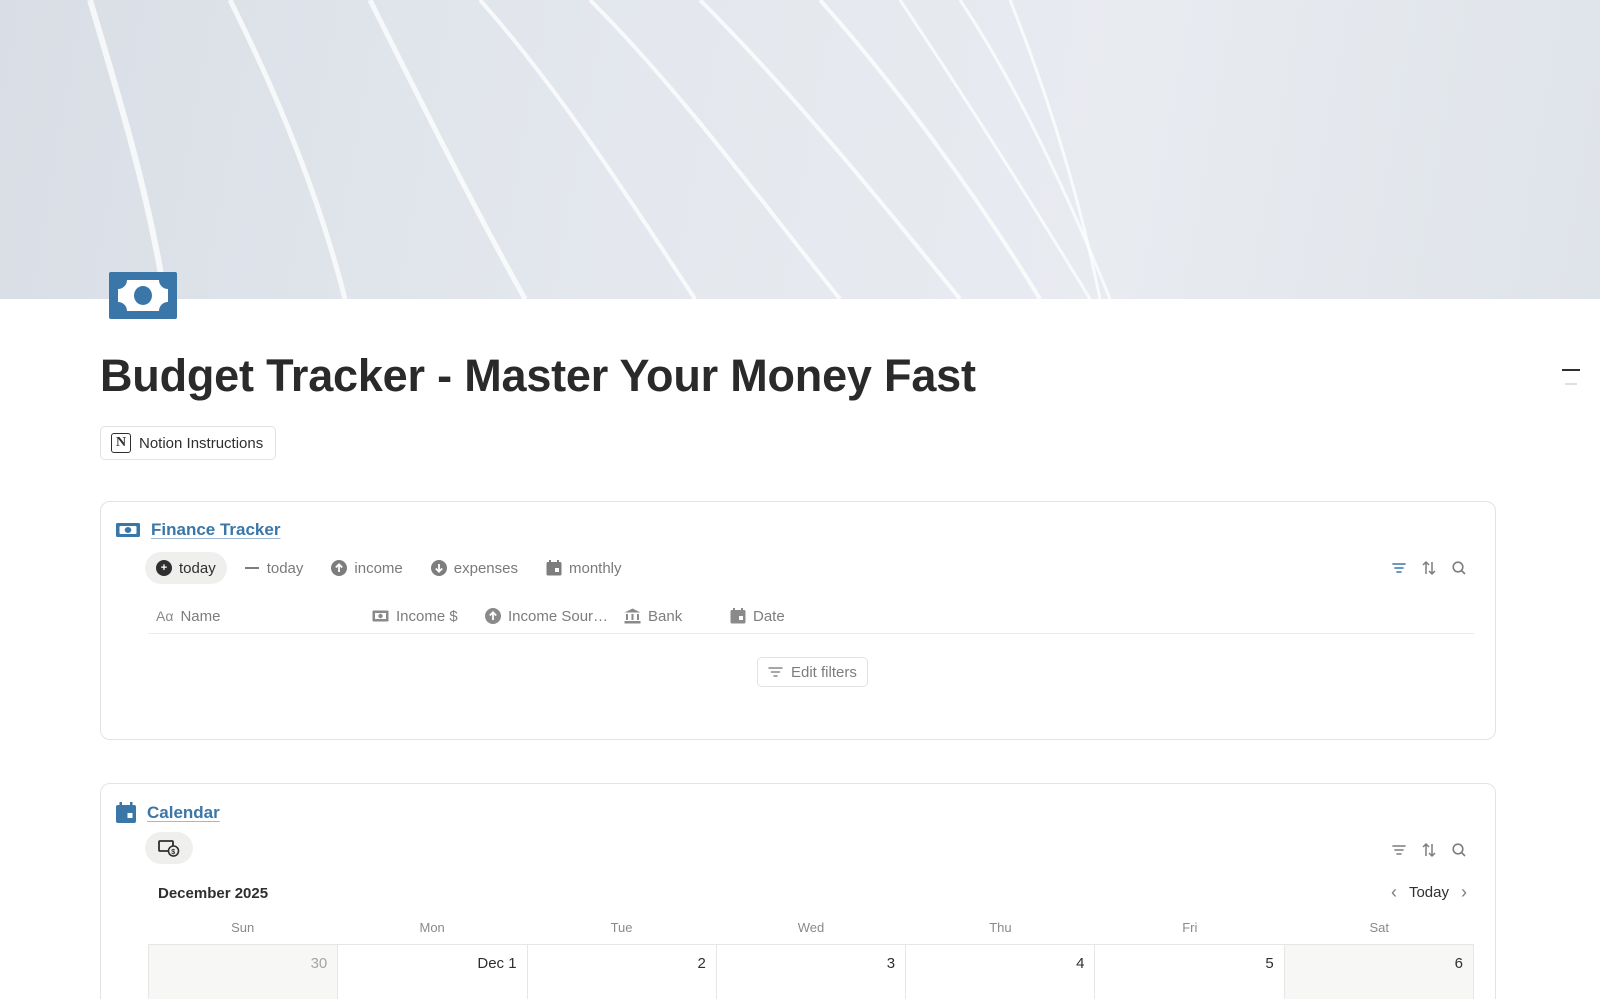  I want to click on edit-filters-button: Edit filters, so click(812, 672).